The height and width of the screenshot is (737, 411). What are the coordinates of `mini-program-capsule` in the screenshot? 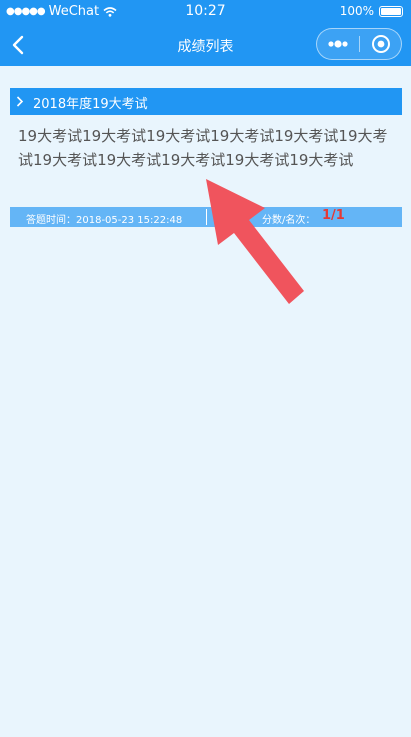 It's located at (359, 44).